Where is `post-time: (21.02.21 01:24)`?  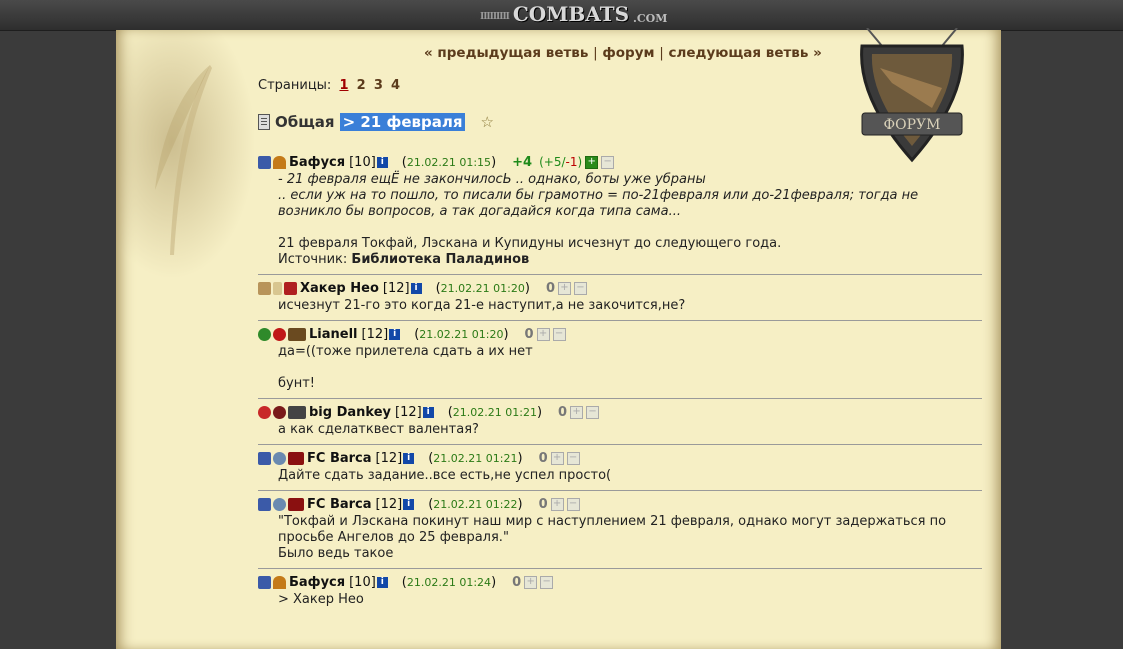
post-time: (21.02.21 01:24) is located at coordinates (449, 582).